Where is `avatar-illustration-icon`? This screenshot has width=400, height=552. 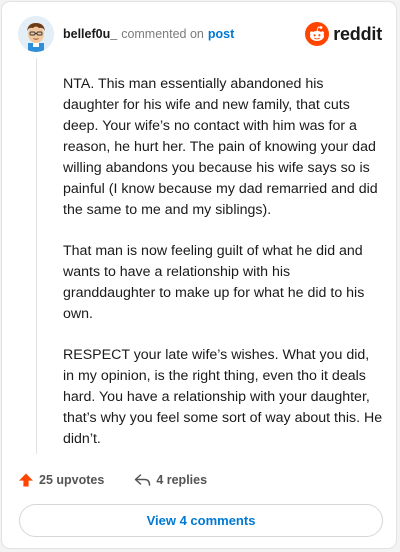 avatar-illustration-icon is located at coordinates (36, 34).